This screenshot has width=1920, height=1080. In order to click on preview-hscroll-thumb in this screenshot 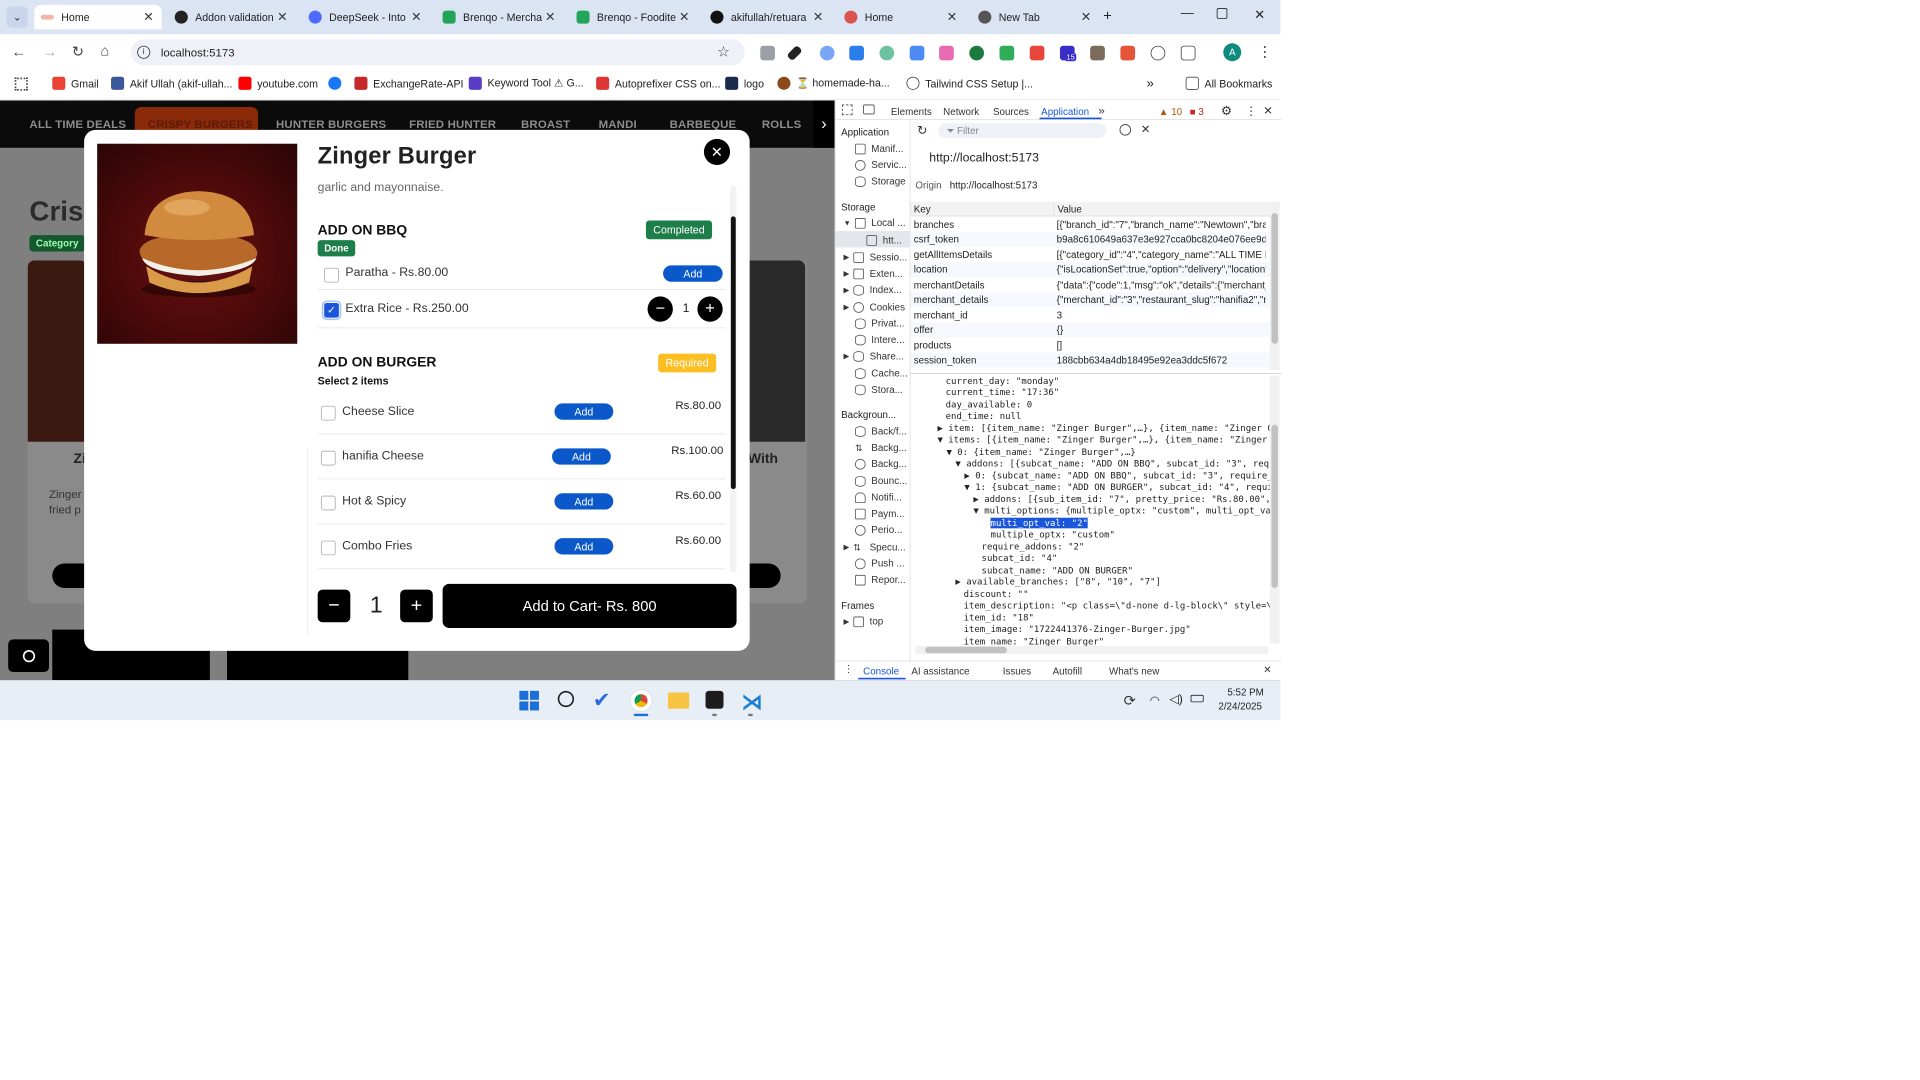, I will do `click(966, 650)`.